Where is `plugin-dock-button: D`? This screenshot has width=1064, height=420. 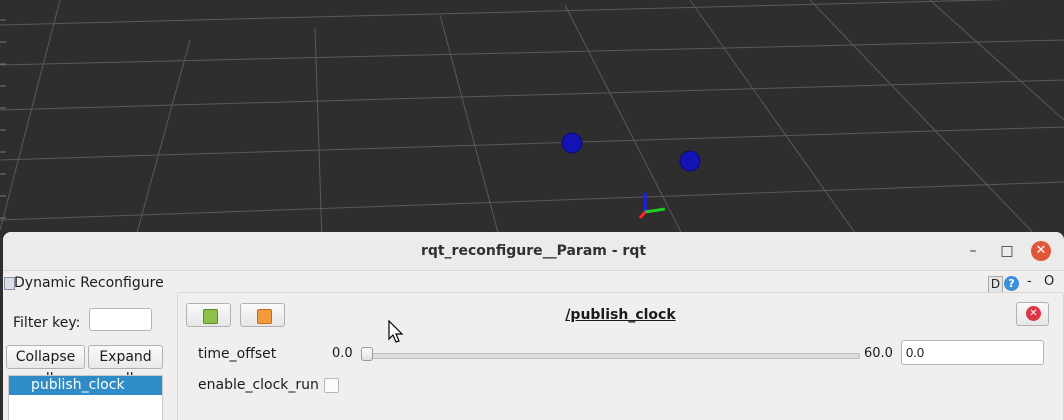 plugin-dock-button: D is located at coordinates (995, 284).